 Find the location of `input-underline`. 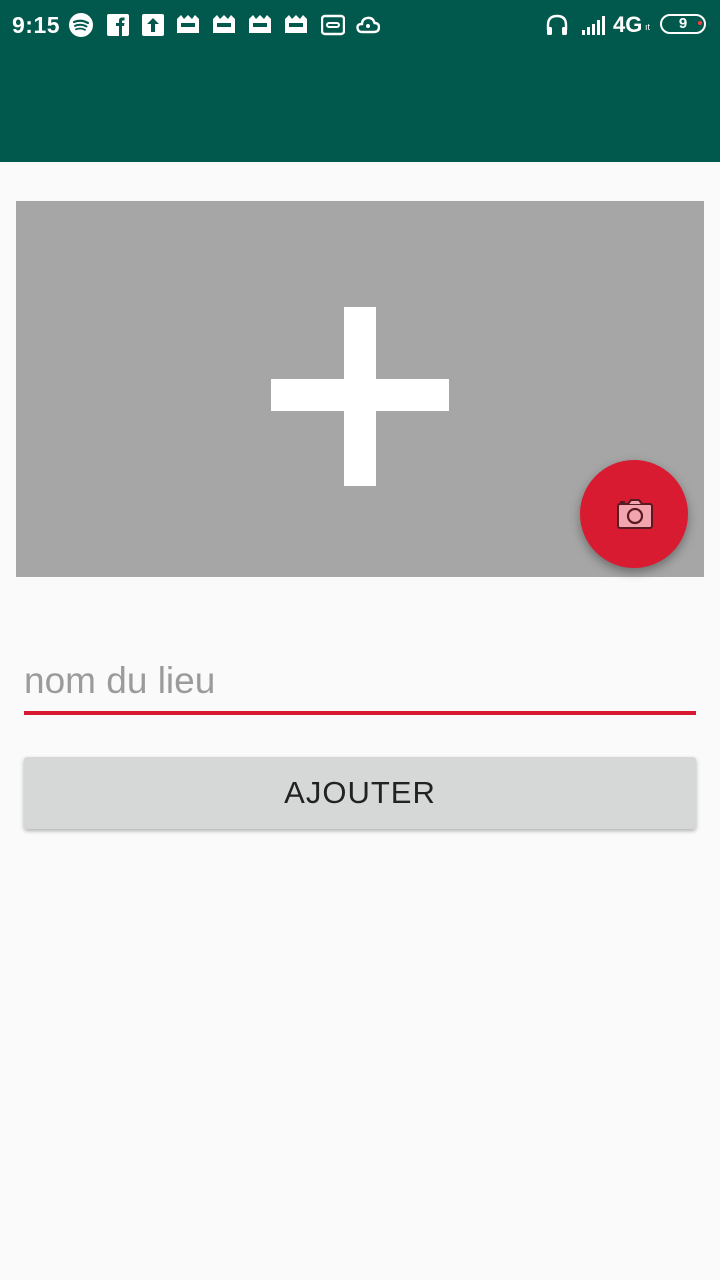

input-underline is located at coordinates (360, 713).